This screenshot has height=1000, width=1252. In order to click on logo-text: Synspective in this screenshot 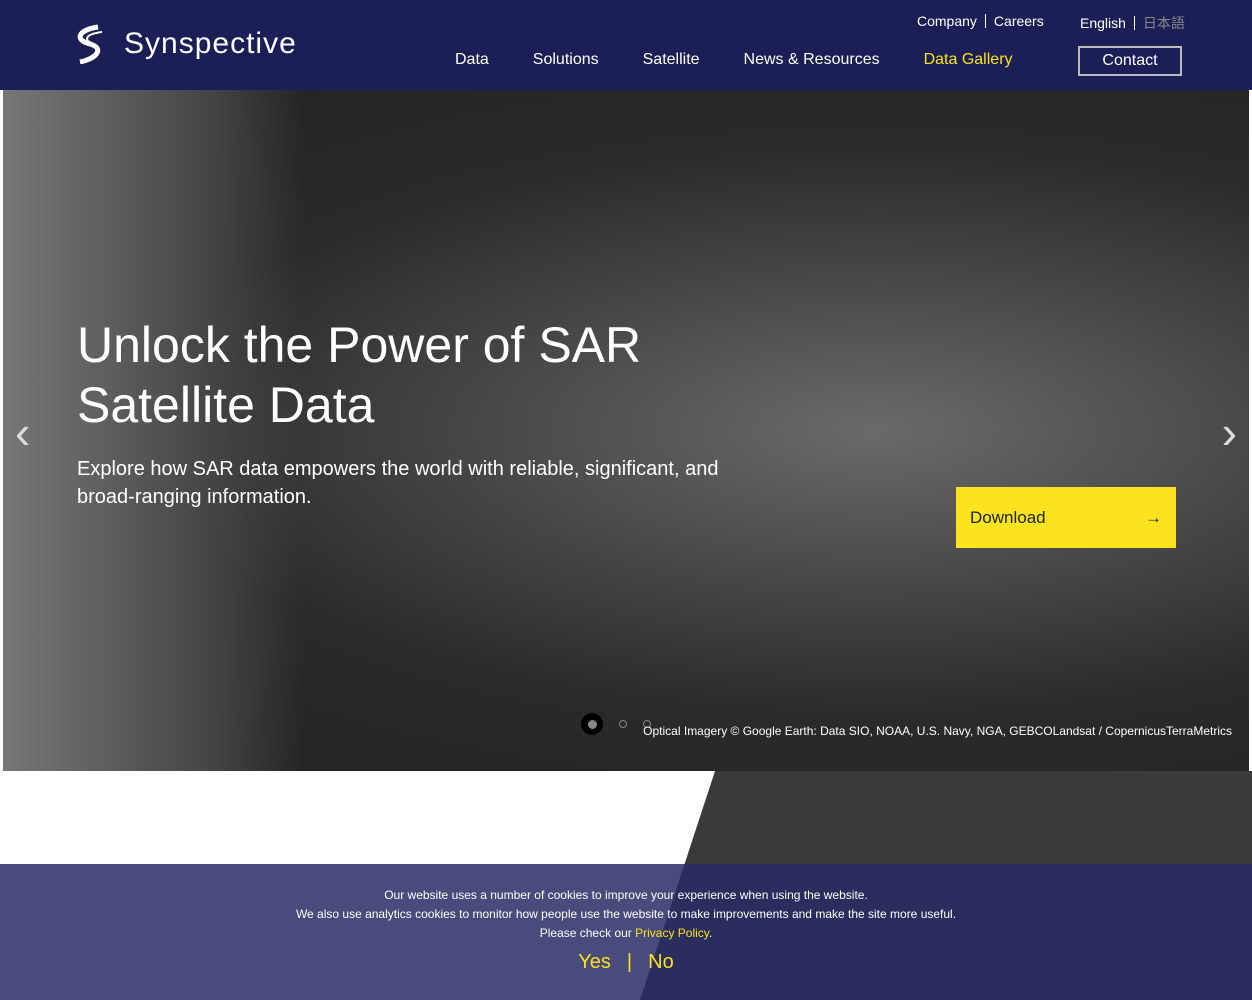, I will do `click(210, 43)`.